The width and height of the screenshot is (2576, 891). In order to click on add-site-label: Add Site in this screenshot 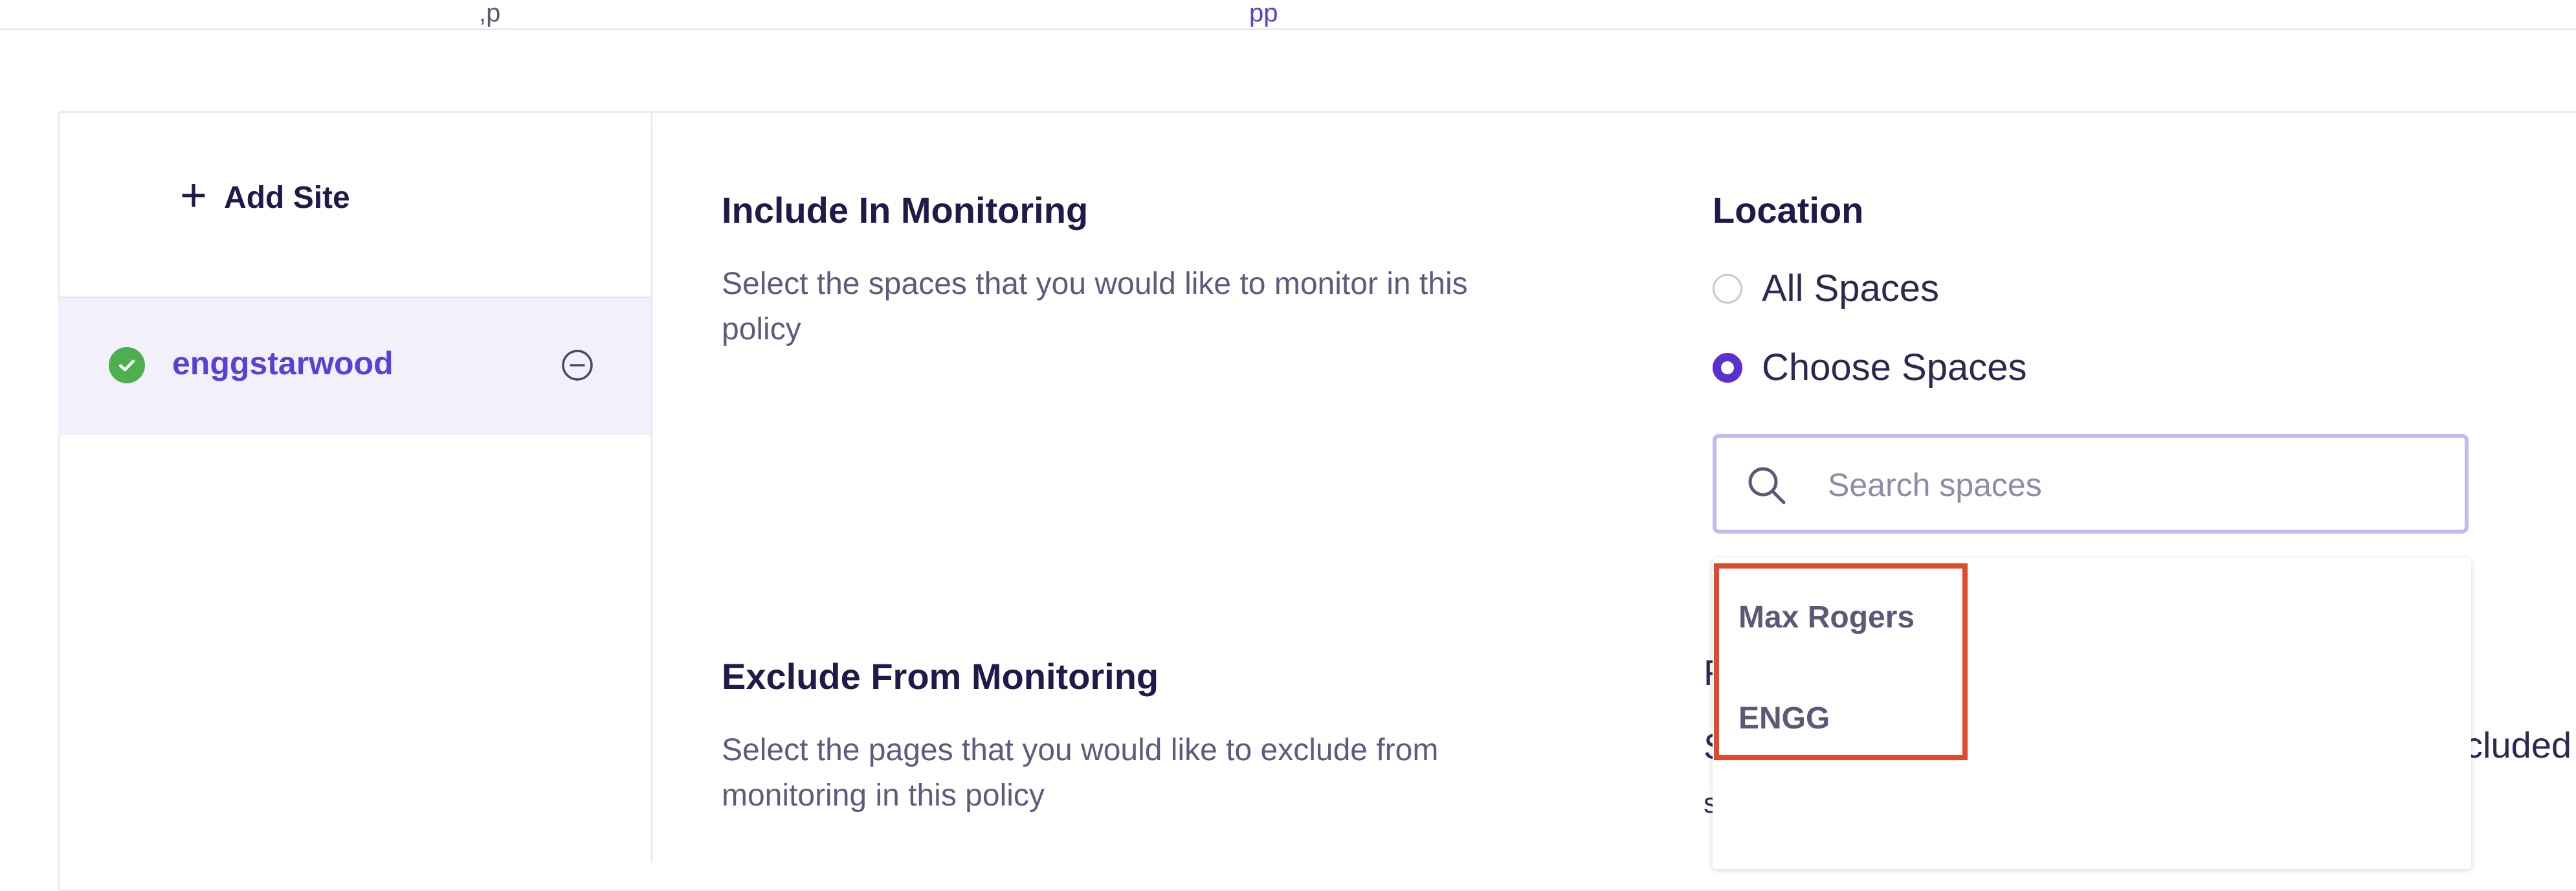, I will do `click(287, 198)`.